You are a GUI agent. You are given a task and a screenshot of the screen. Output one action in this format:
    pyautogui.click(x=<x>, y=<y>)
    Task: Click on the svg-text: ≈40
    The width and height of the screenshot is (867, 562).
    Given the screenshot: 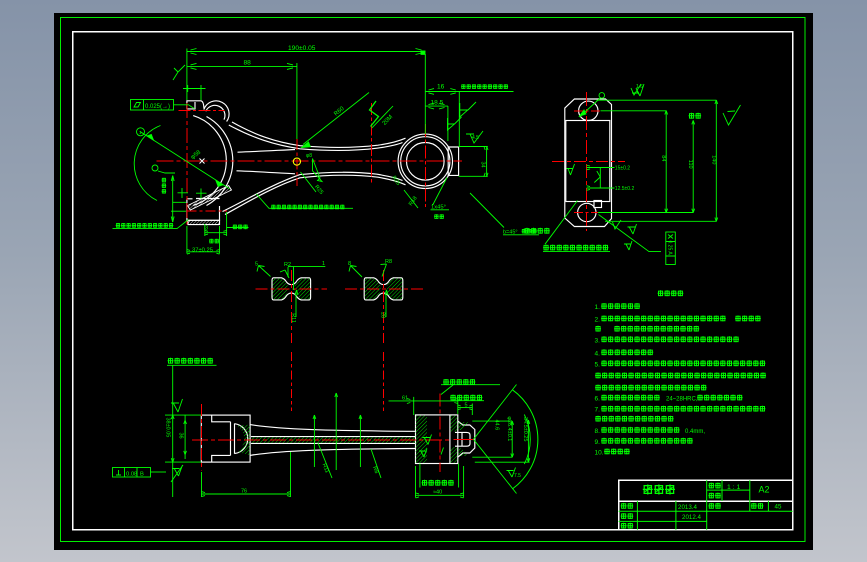 What is the action you would take?
    pyautogui.click(x=437, y=492)
    